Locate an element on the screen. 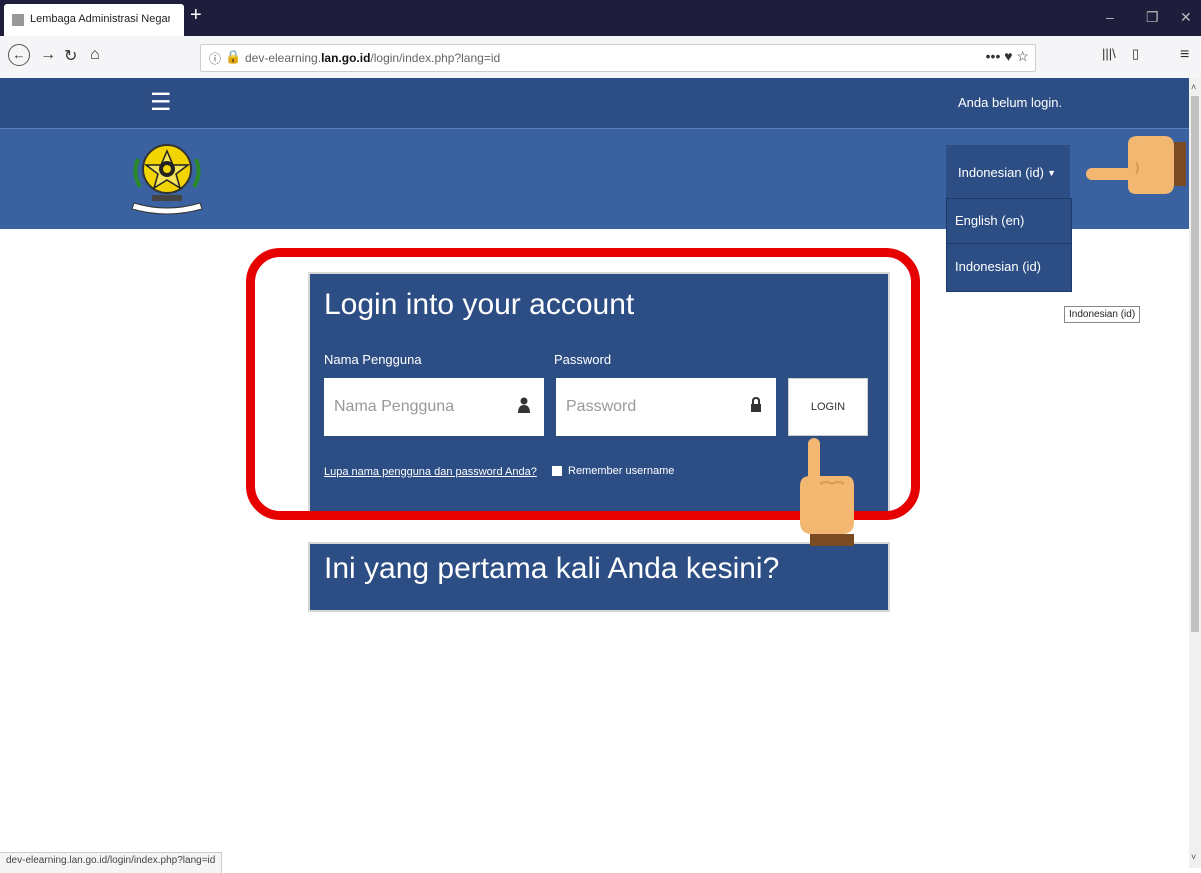  tab-title: Lembaga Administrasi Negara: X is located at coordinates (100, 19).